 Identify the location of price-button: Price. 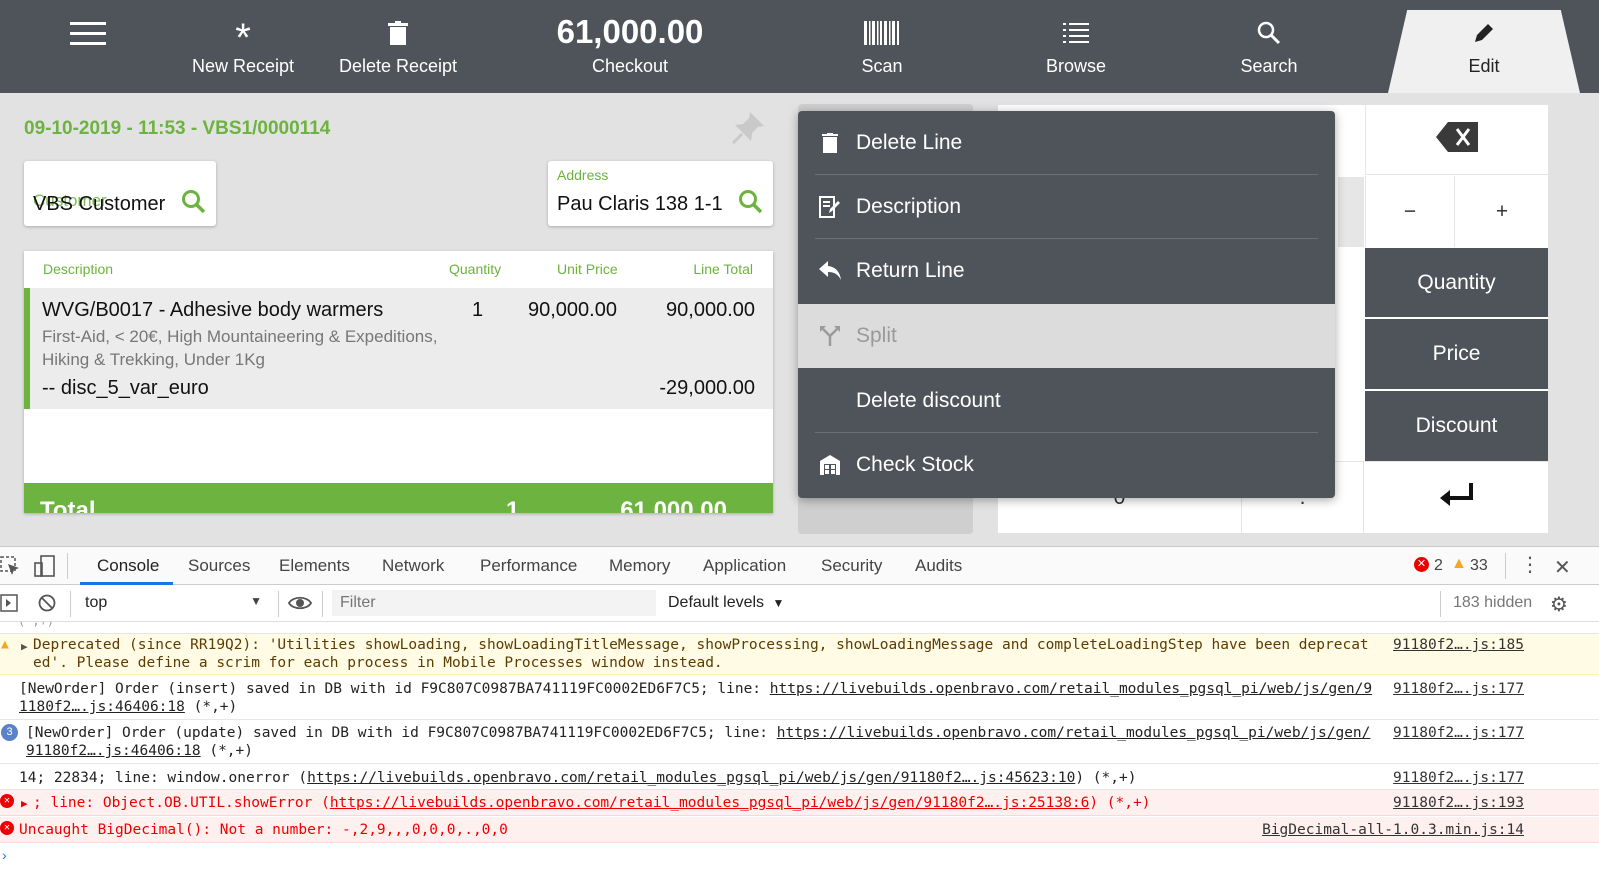
(1456, 354).